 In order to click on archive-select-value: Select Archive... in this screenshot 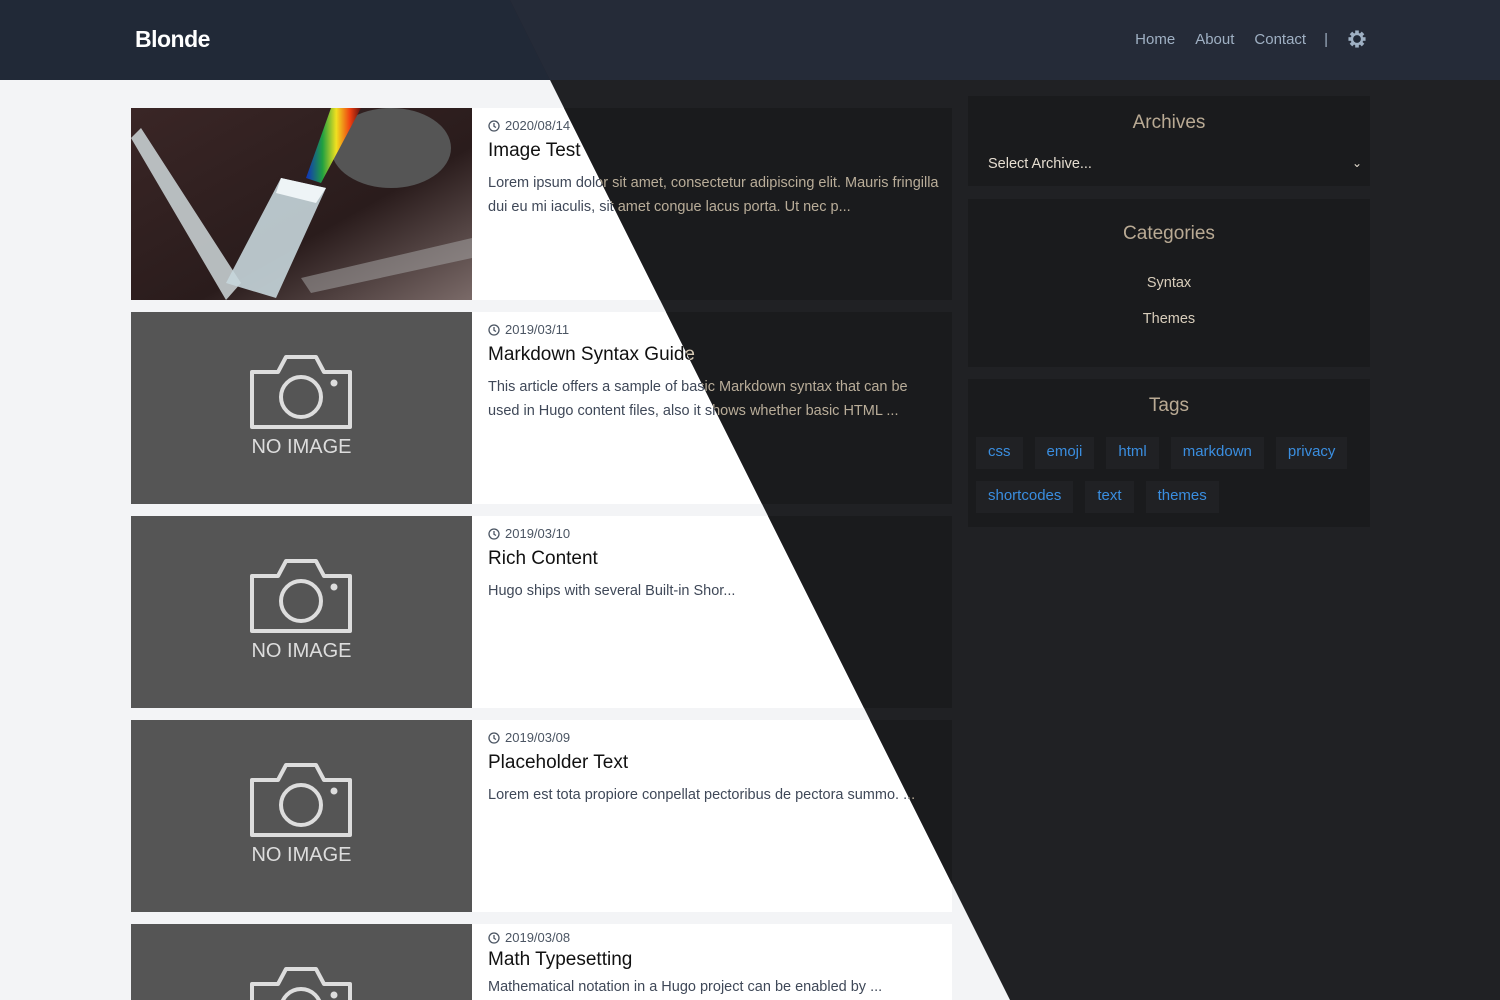, I will do `click(1040, 164)`.